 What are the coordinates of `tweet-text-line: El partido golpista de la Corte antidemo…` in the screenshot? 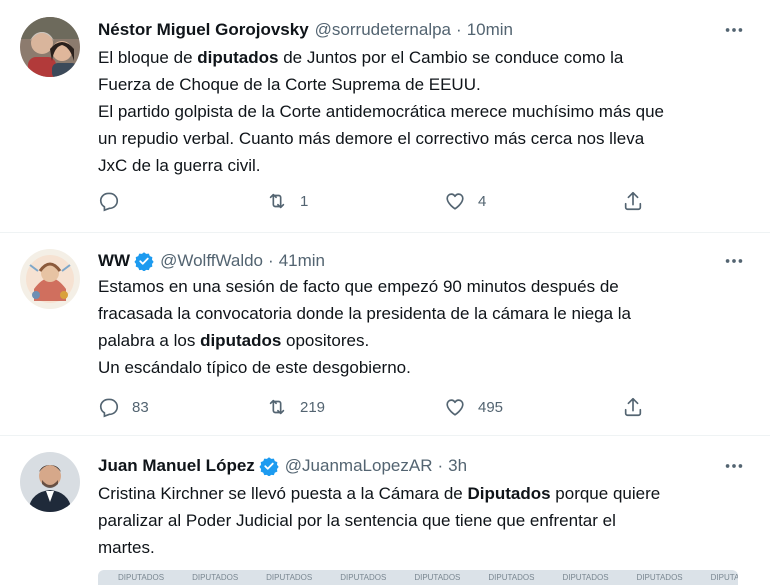 It's located at (418, 111).